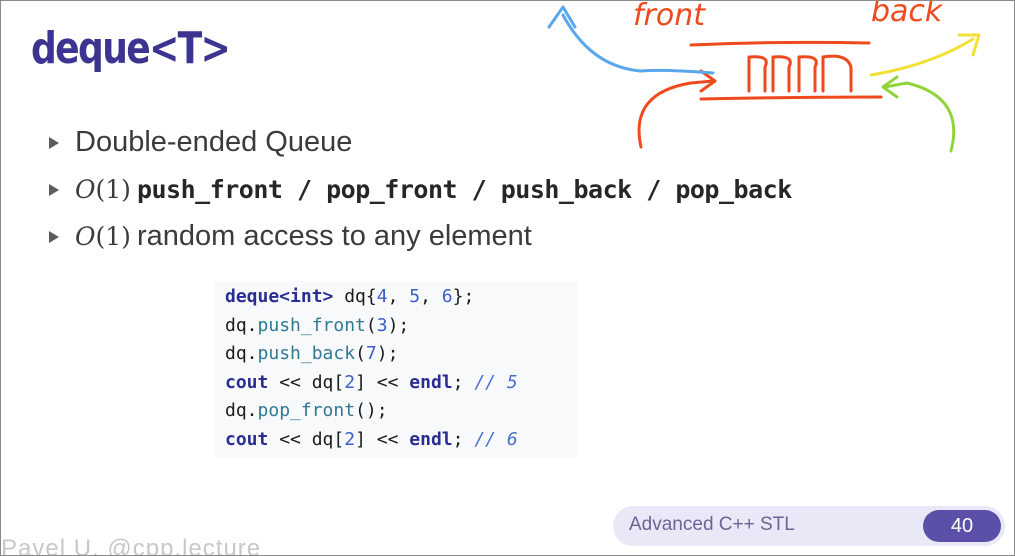 This screenshot has height=556, width=1015. Describe the element at coordinates (355, 296) in the screenshot. I see `code-text: dq{` at that location.